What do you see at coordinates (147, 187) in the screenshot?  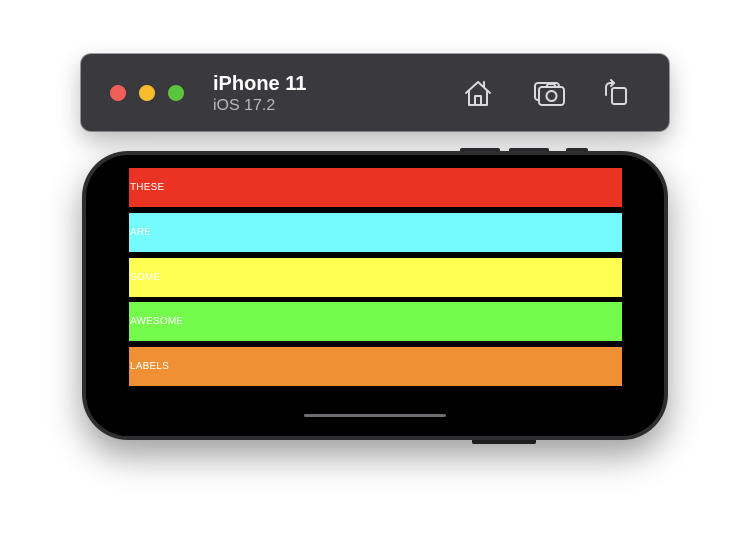 I see `label-text: THESE` at bounding box center [147, 187].